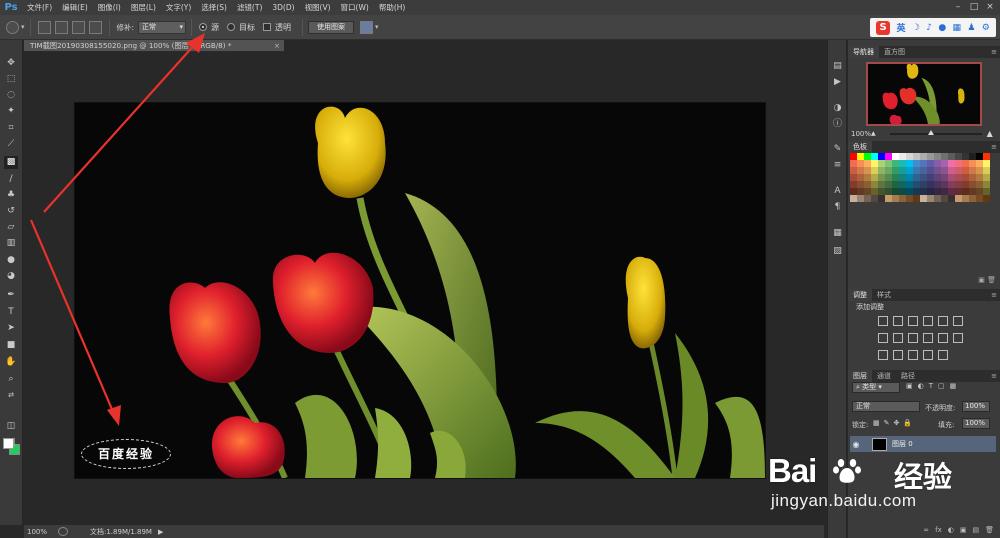  What do you see at coordinates (837, 124) in the screenshot?
I see `info-panel-icon: ⓘ` at bounding box center [837, 124].